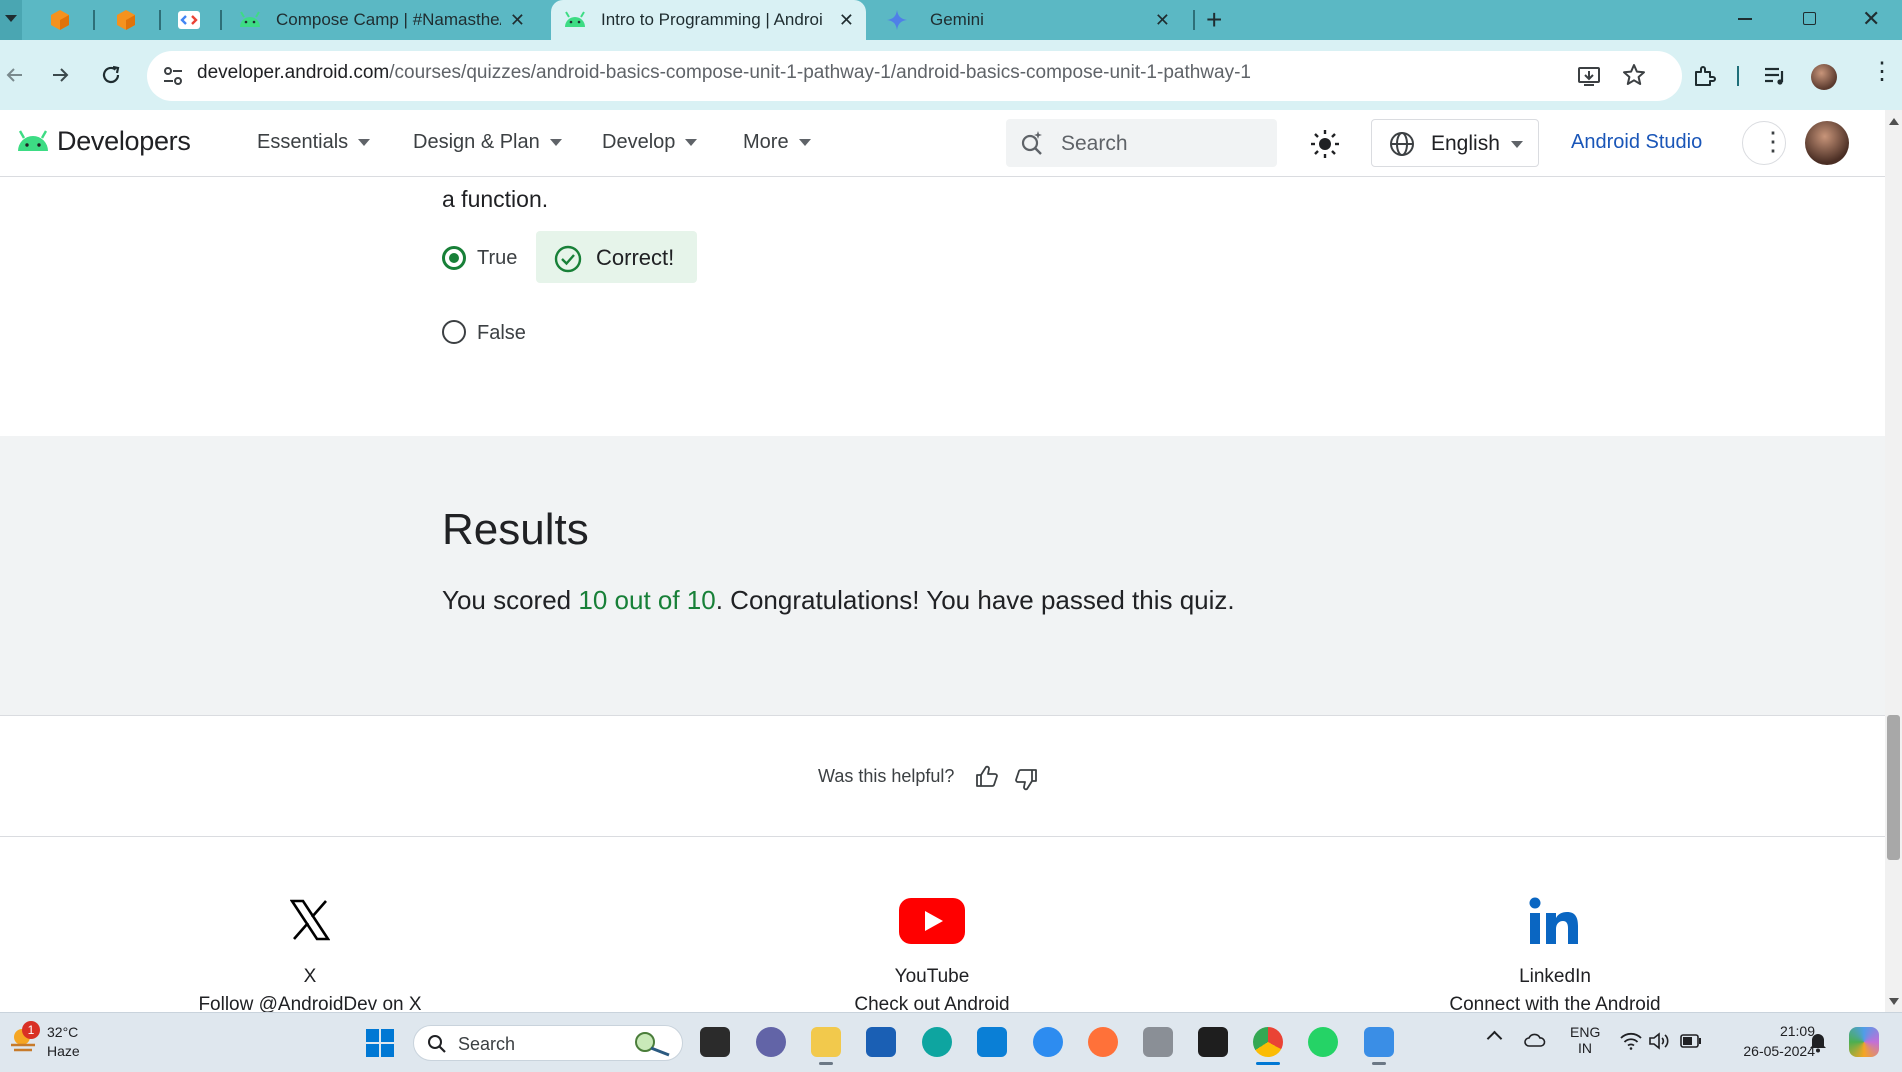  What do you see at coordinates (932, 921) in the screenshot?
I see `youtube-logo-icon` at bounding box center [932, 921].